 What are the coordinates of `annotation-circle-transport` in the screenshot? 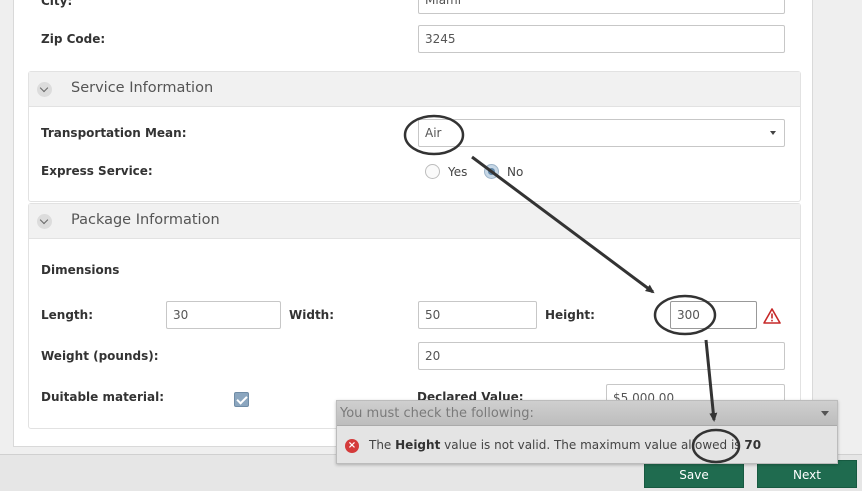 It's located at (434, 135).